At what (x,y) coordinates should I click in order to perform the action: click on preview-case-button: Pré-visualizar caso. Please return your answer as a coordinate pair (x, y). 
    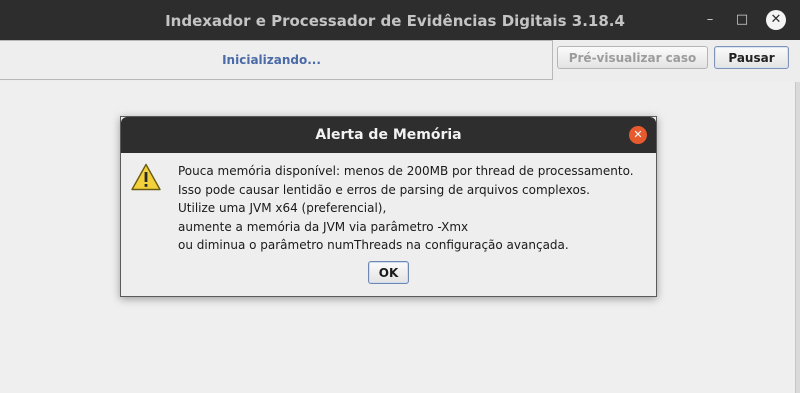
    Looking at the image, I should click on (632, 57).